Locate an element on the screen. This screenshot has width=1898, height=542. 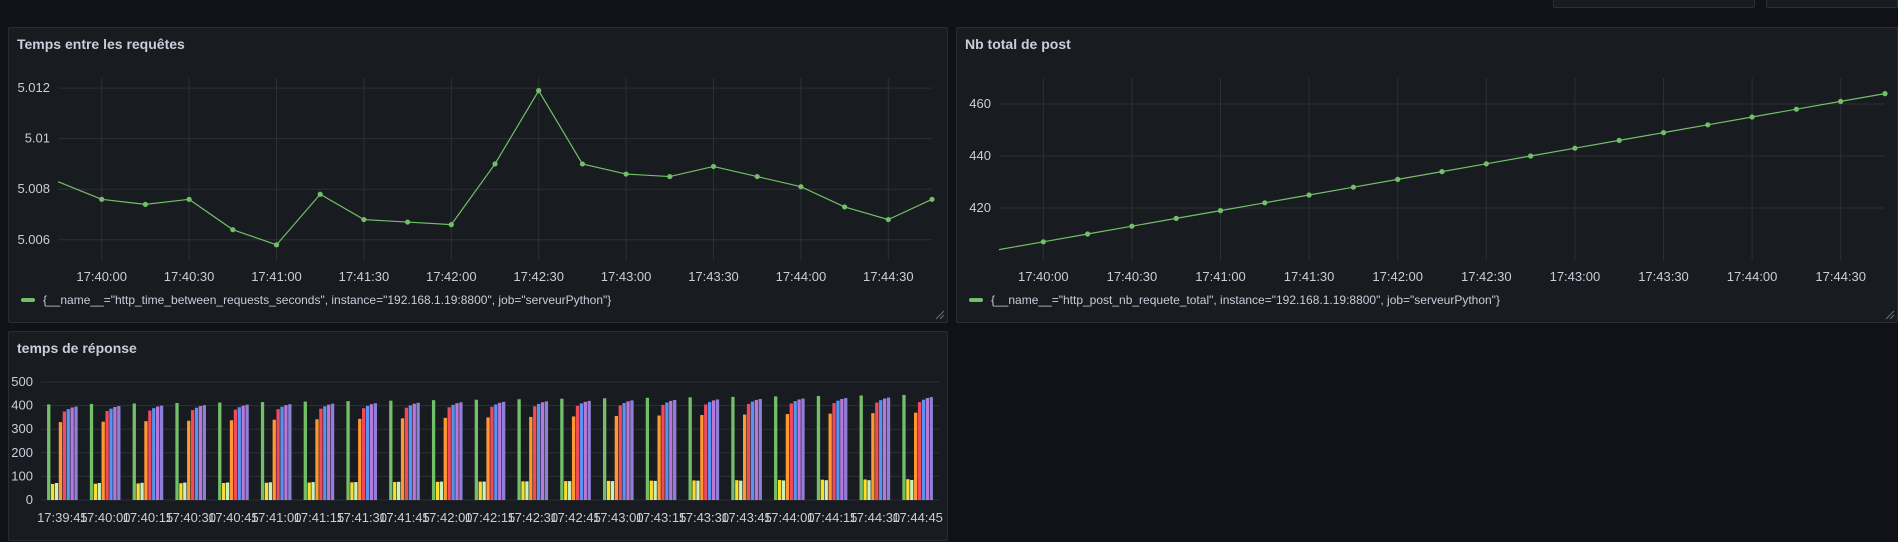
y-tick-label: 300 is located at coordinates (22, 428).